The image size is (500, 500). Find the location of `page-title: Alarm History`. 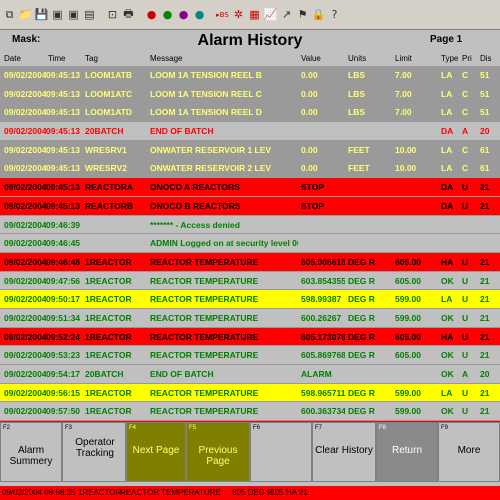

page-title: Alarm History is located at coordinates (250, 40).